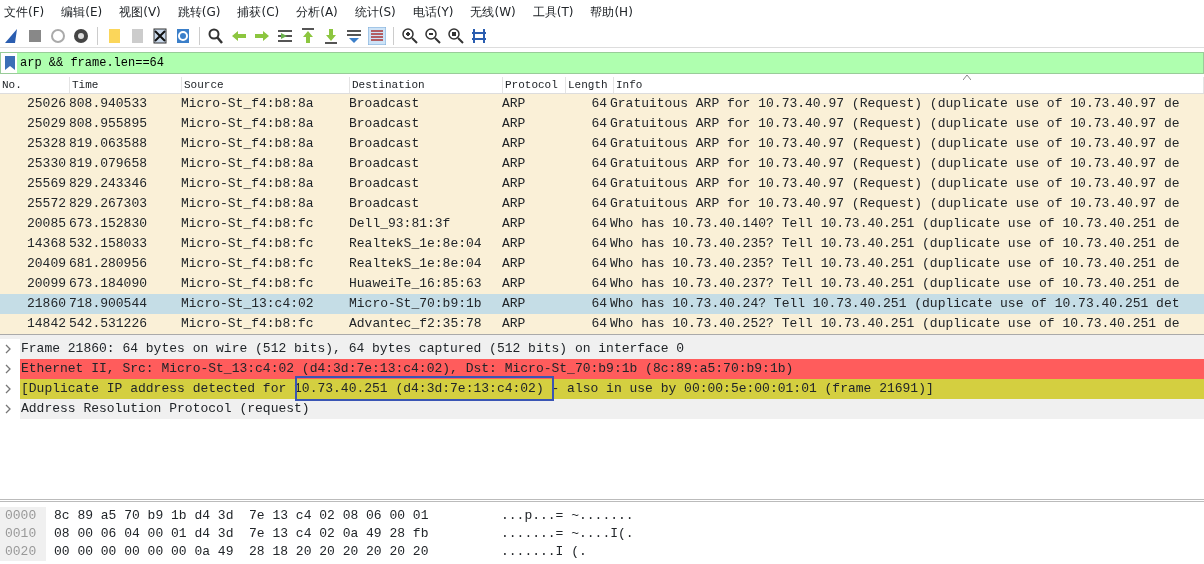  I want to click on table-cell-text: 718.900544, so click(108, 304).